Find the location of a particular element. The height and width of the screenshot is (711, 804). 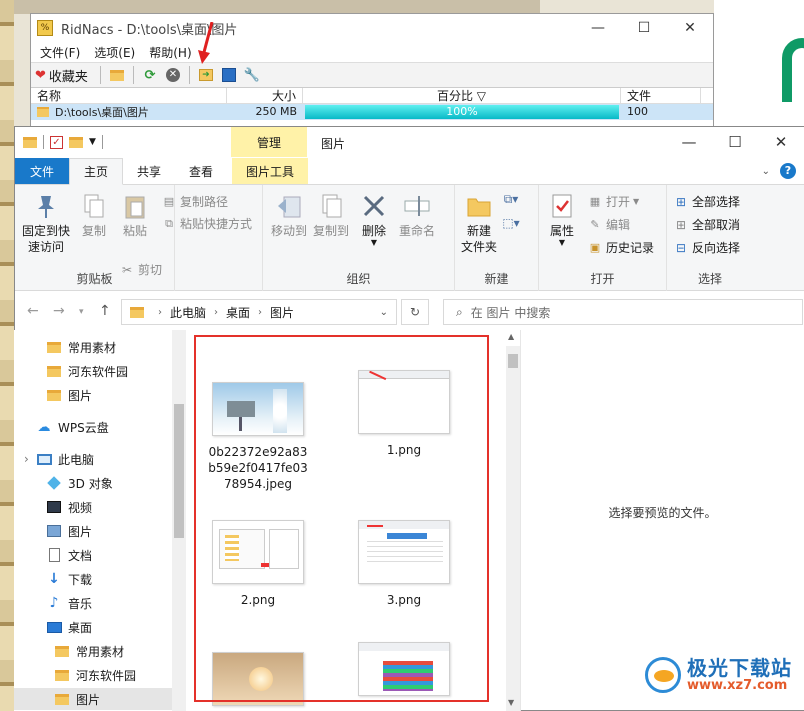

navigation-scrollbar-thumb is located at coordinates (179, 471).